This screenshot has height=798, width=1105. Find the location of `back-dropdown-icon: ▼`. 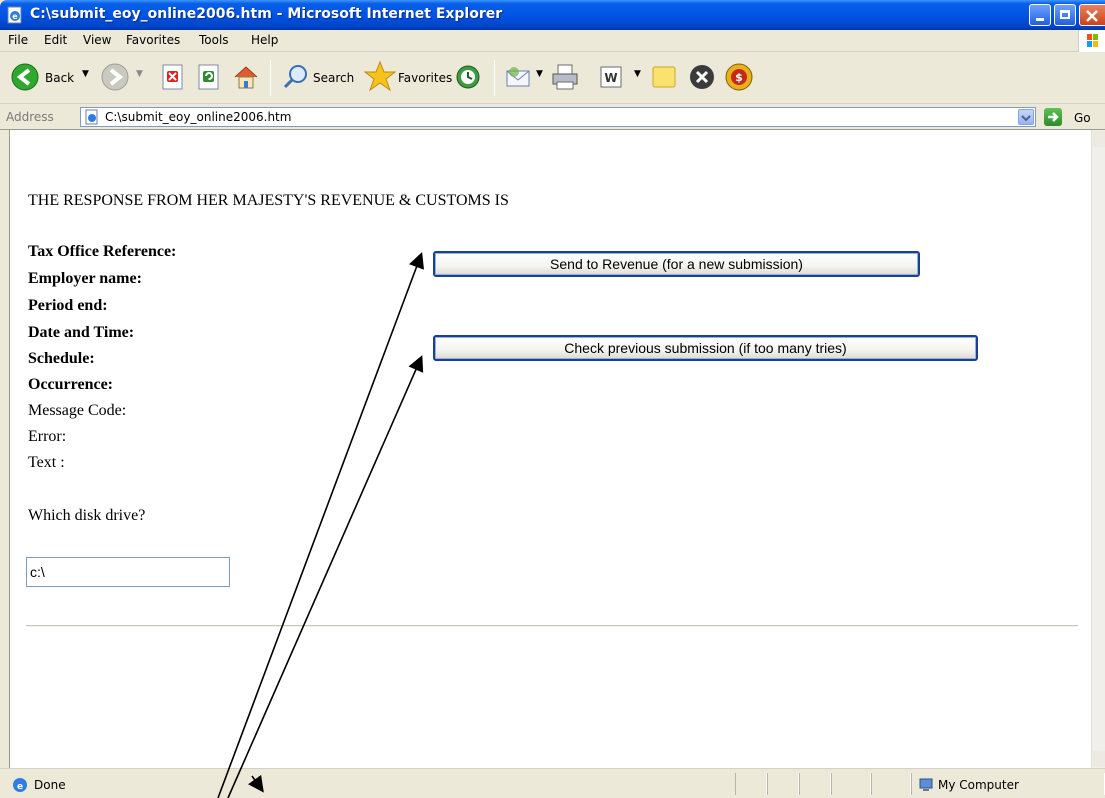

back-dropdown-icon: ▼ is located at coordinates (85, 74).